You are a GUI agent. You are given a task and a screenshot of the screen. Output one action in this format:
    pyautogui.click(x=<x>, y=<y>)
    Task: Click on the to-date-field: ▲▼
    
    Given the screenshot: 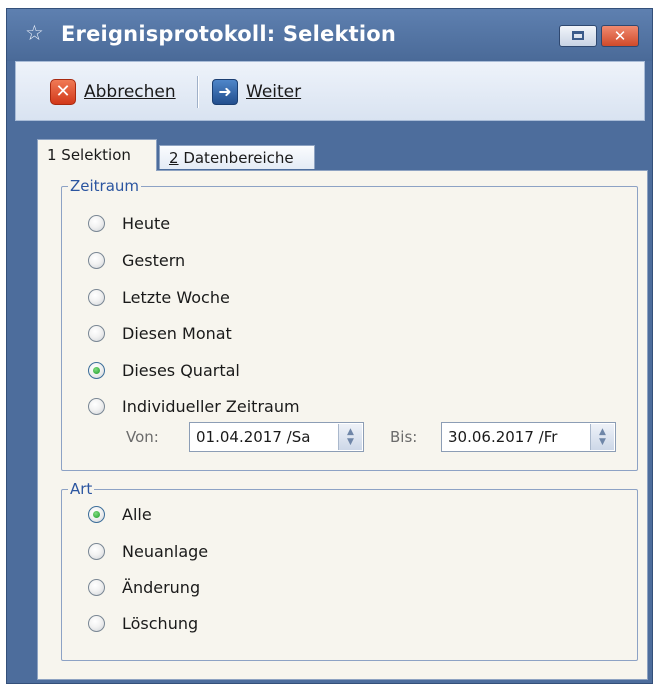 What is the action you would take?
    pyautogui.click(x=528, y=437)
    